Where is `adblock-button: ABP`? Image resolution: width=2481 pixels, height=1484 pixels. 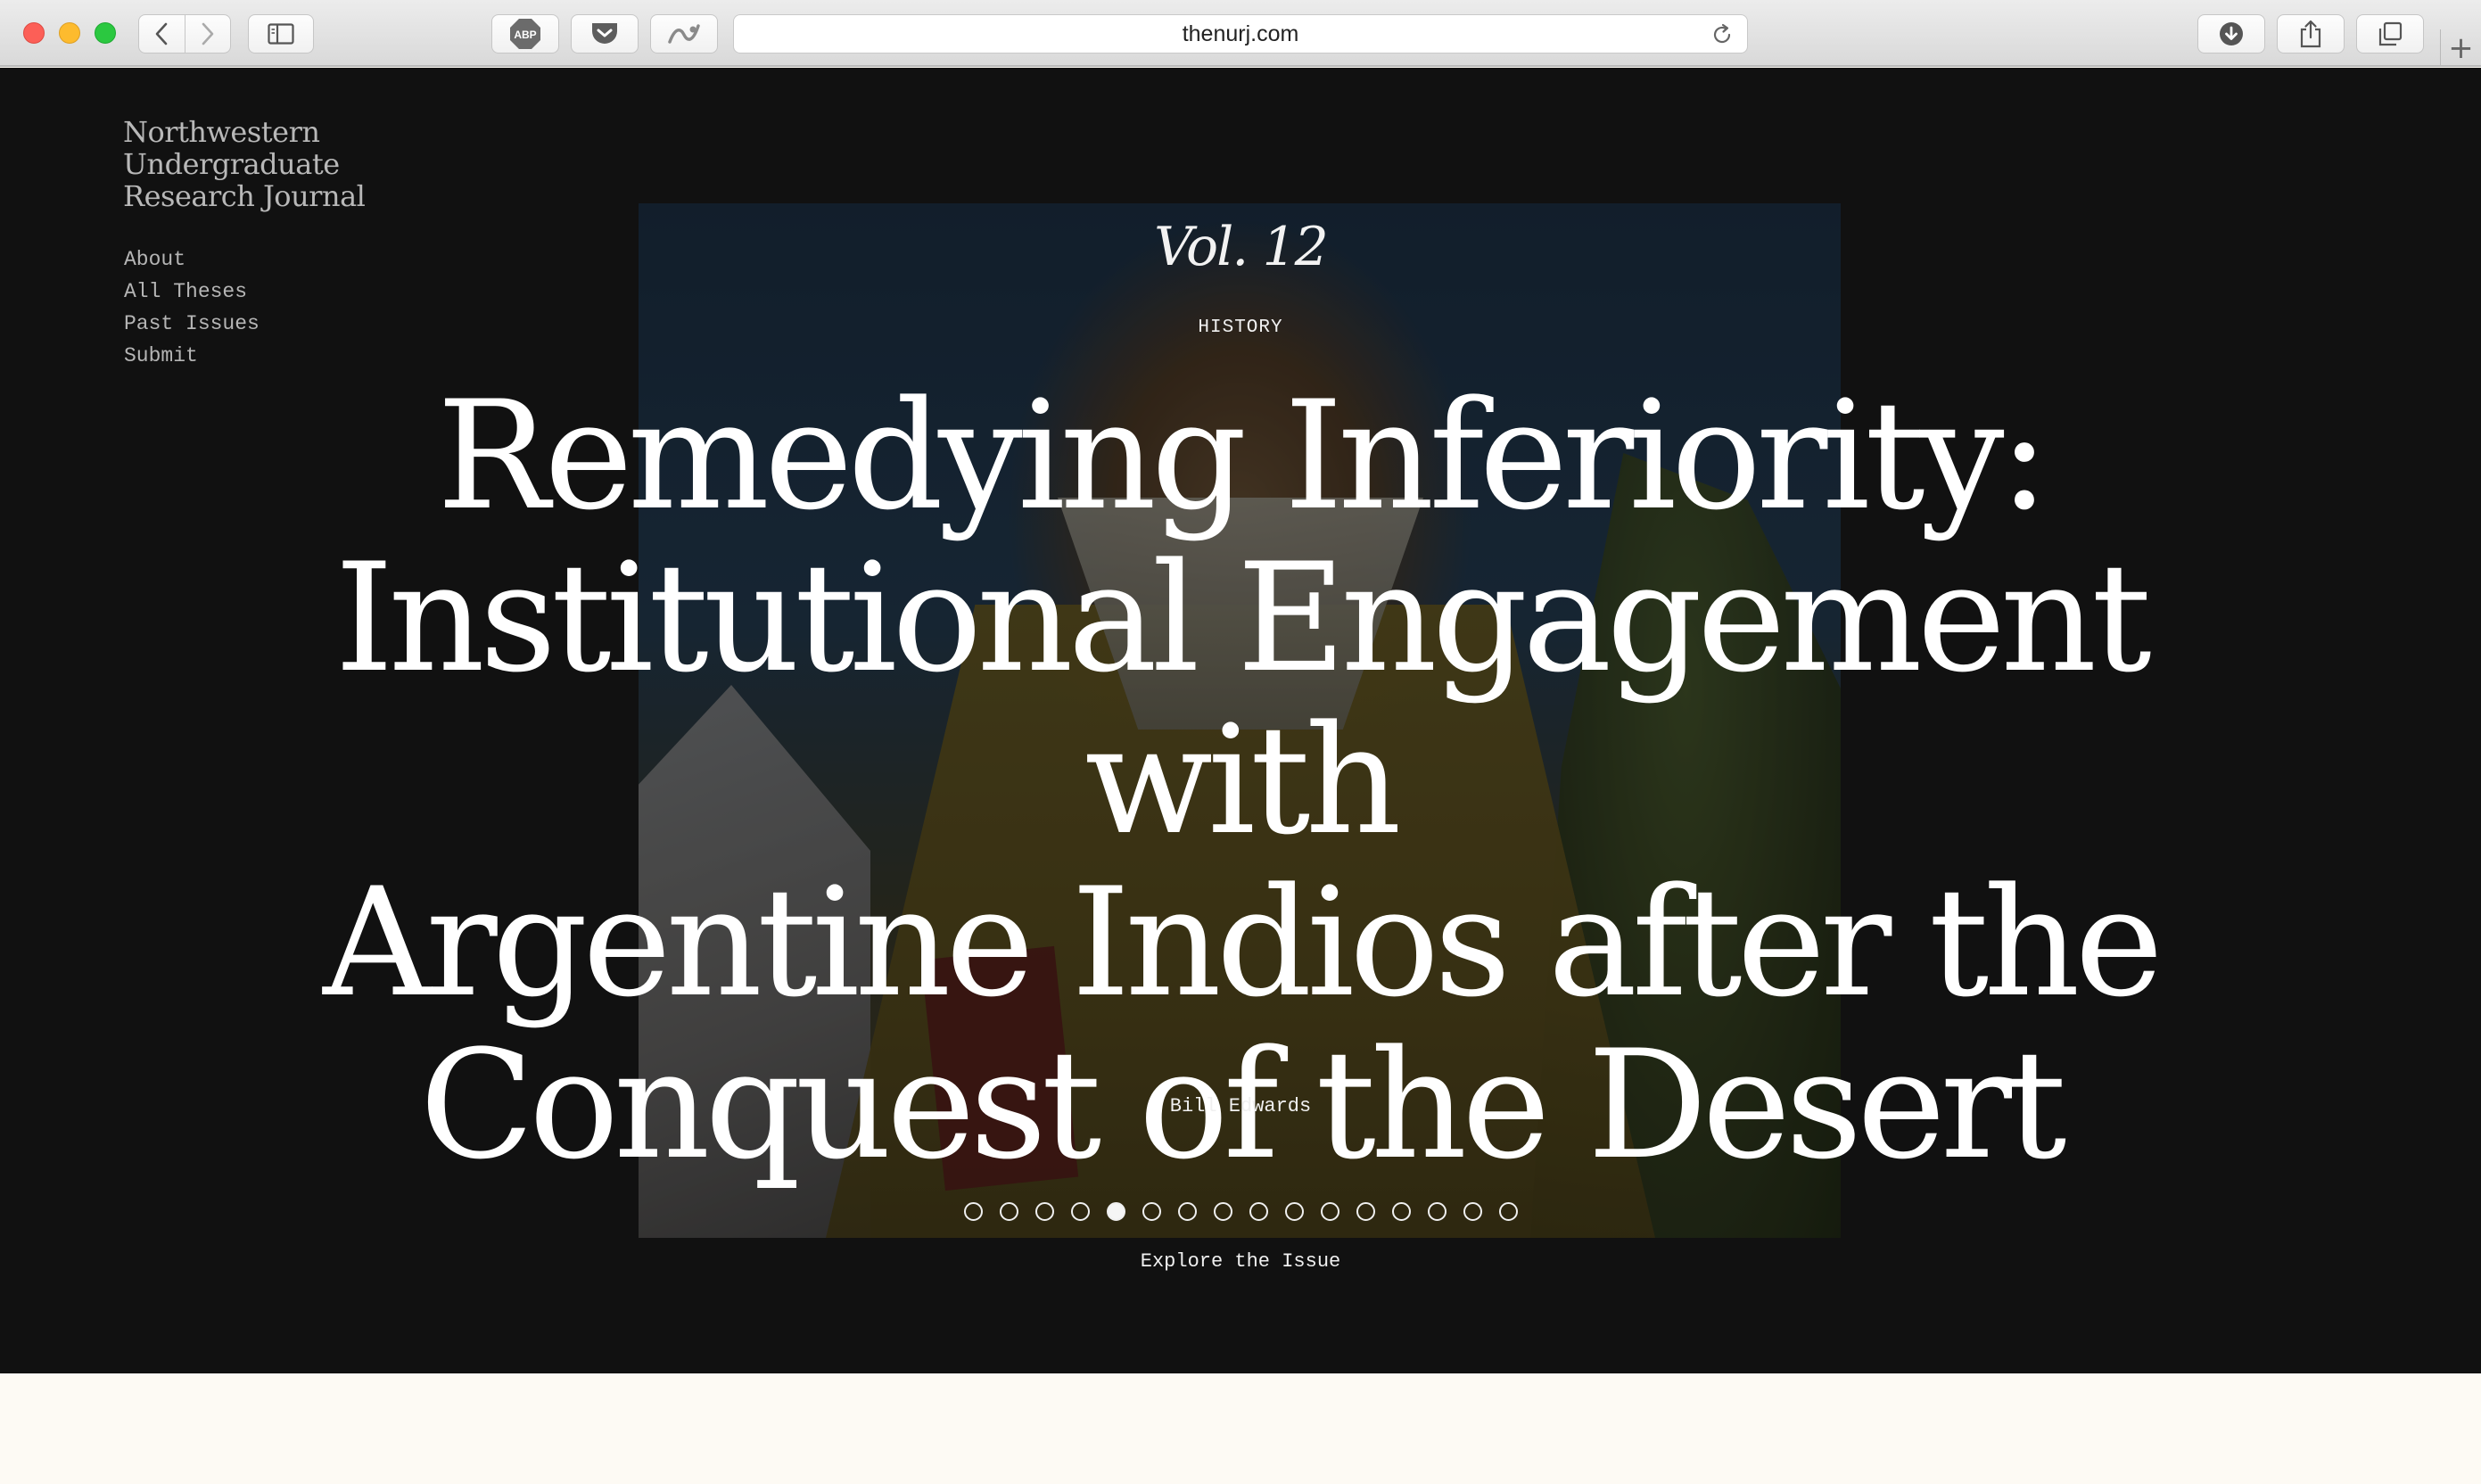 adblock-button: ABP is located at coordinates (525, 34).